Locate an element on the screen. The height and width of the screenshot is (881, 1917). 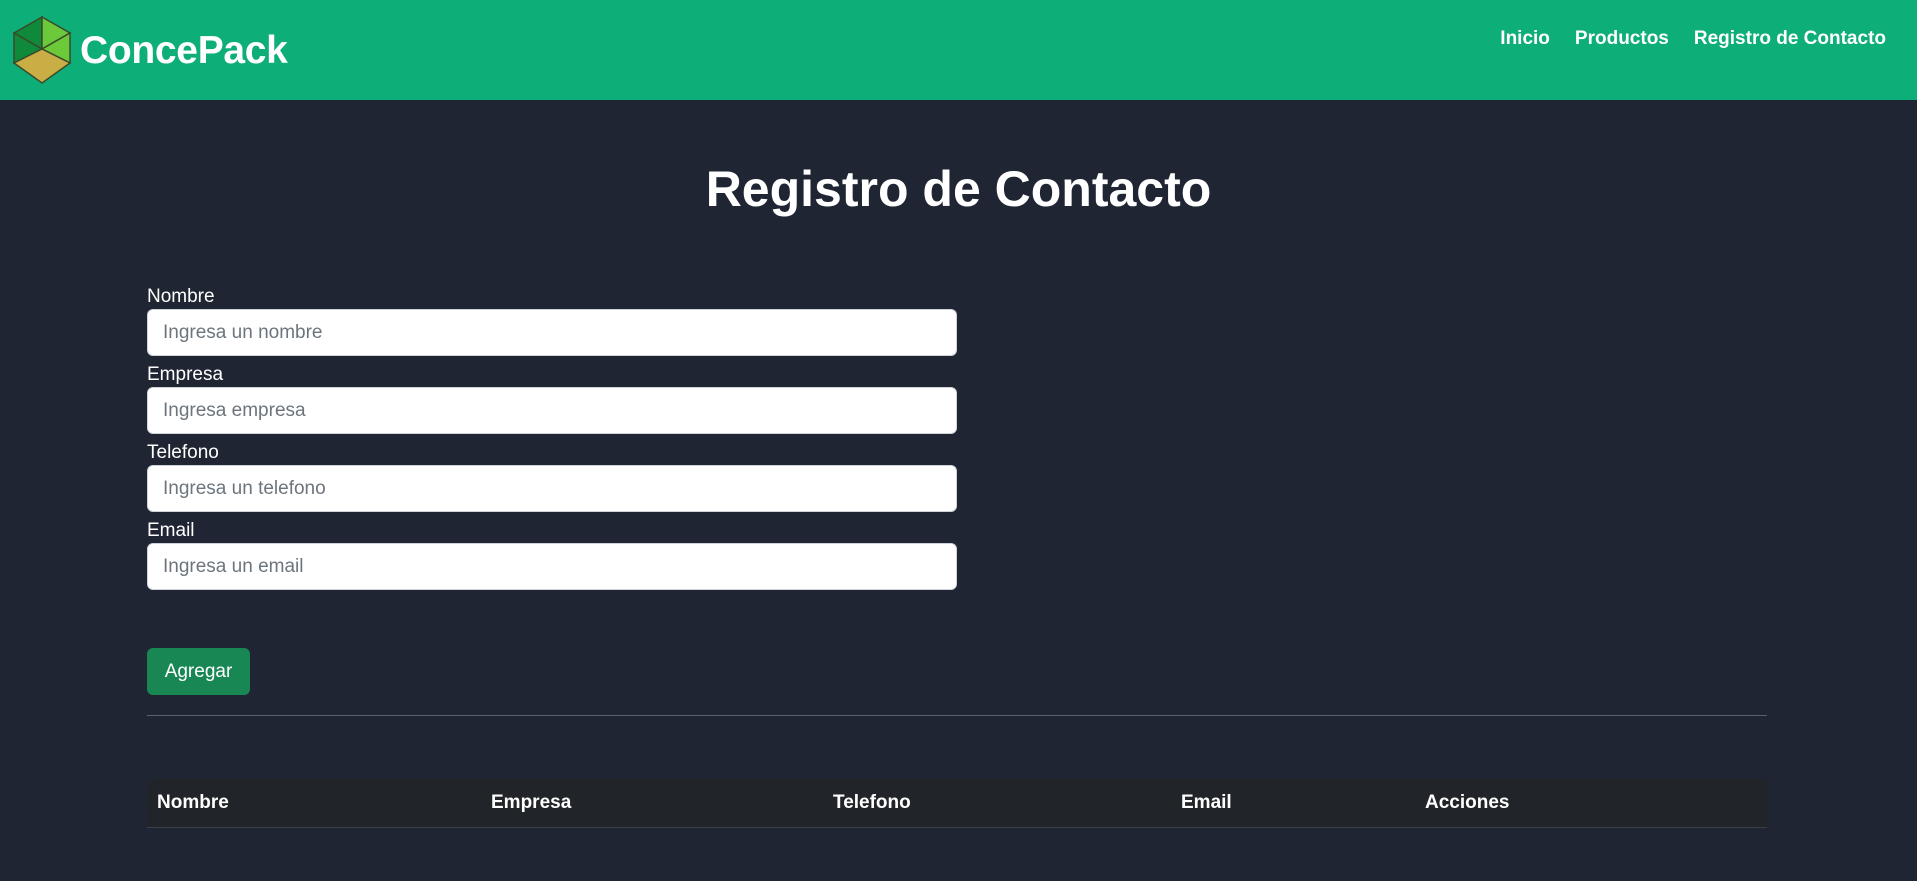
nombre-input is located at coordinates (552, 332).